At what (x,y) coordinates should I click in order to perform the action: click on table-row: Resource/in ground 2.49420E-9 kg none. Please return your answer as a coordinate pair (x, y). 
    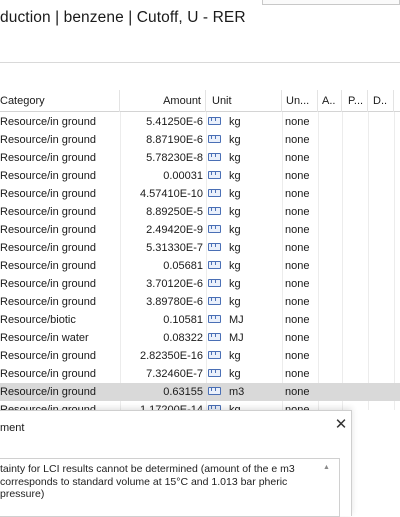
    Looking at the image, I should click on (200, 230).